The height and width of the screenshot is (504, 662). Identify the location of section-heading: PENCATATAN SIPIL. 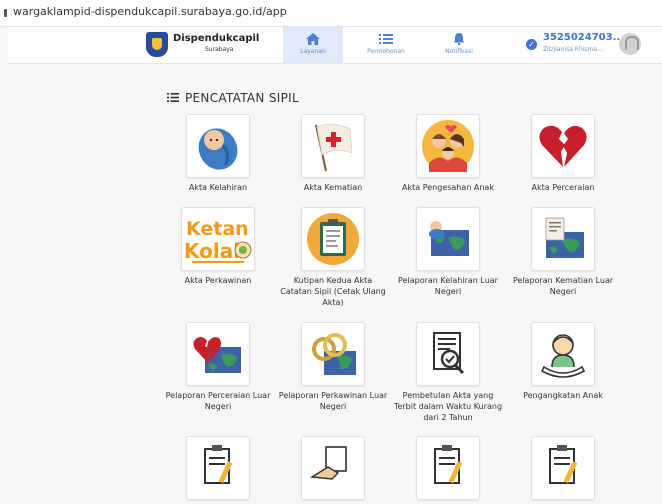
(233, 98).